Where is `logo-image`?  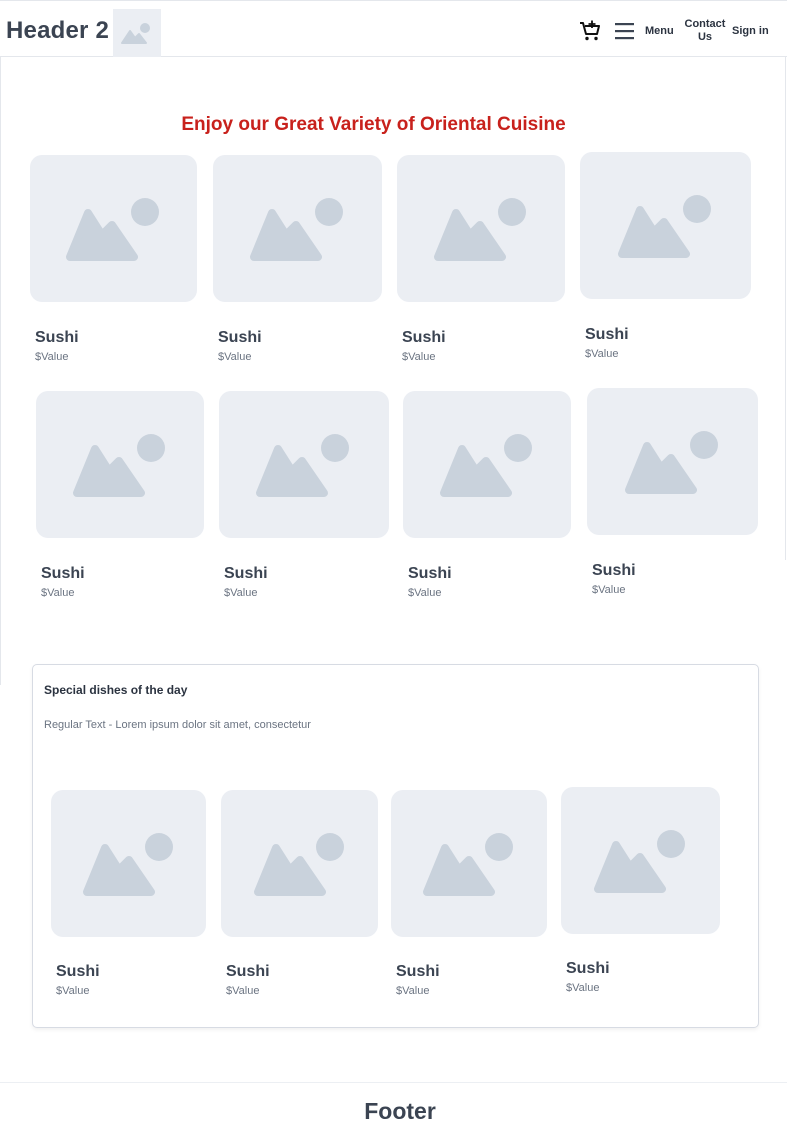 logo-image is located at coordinates (137, 33).